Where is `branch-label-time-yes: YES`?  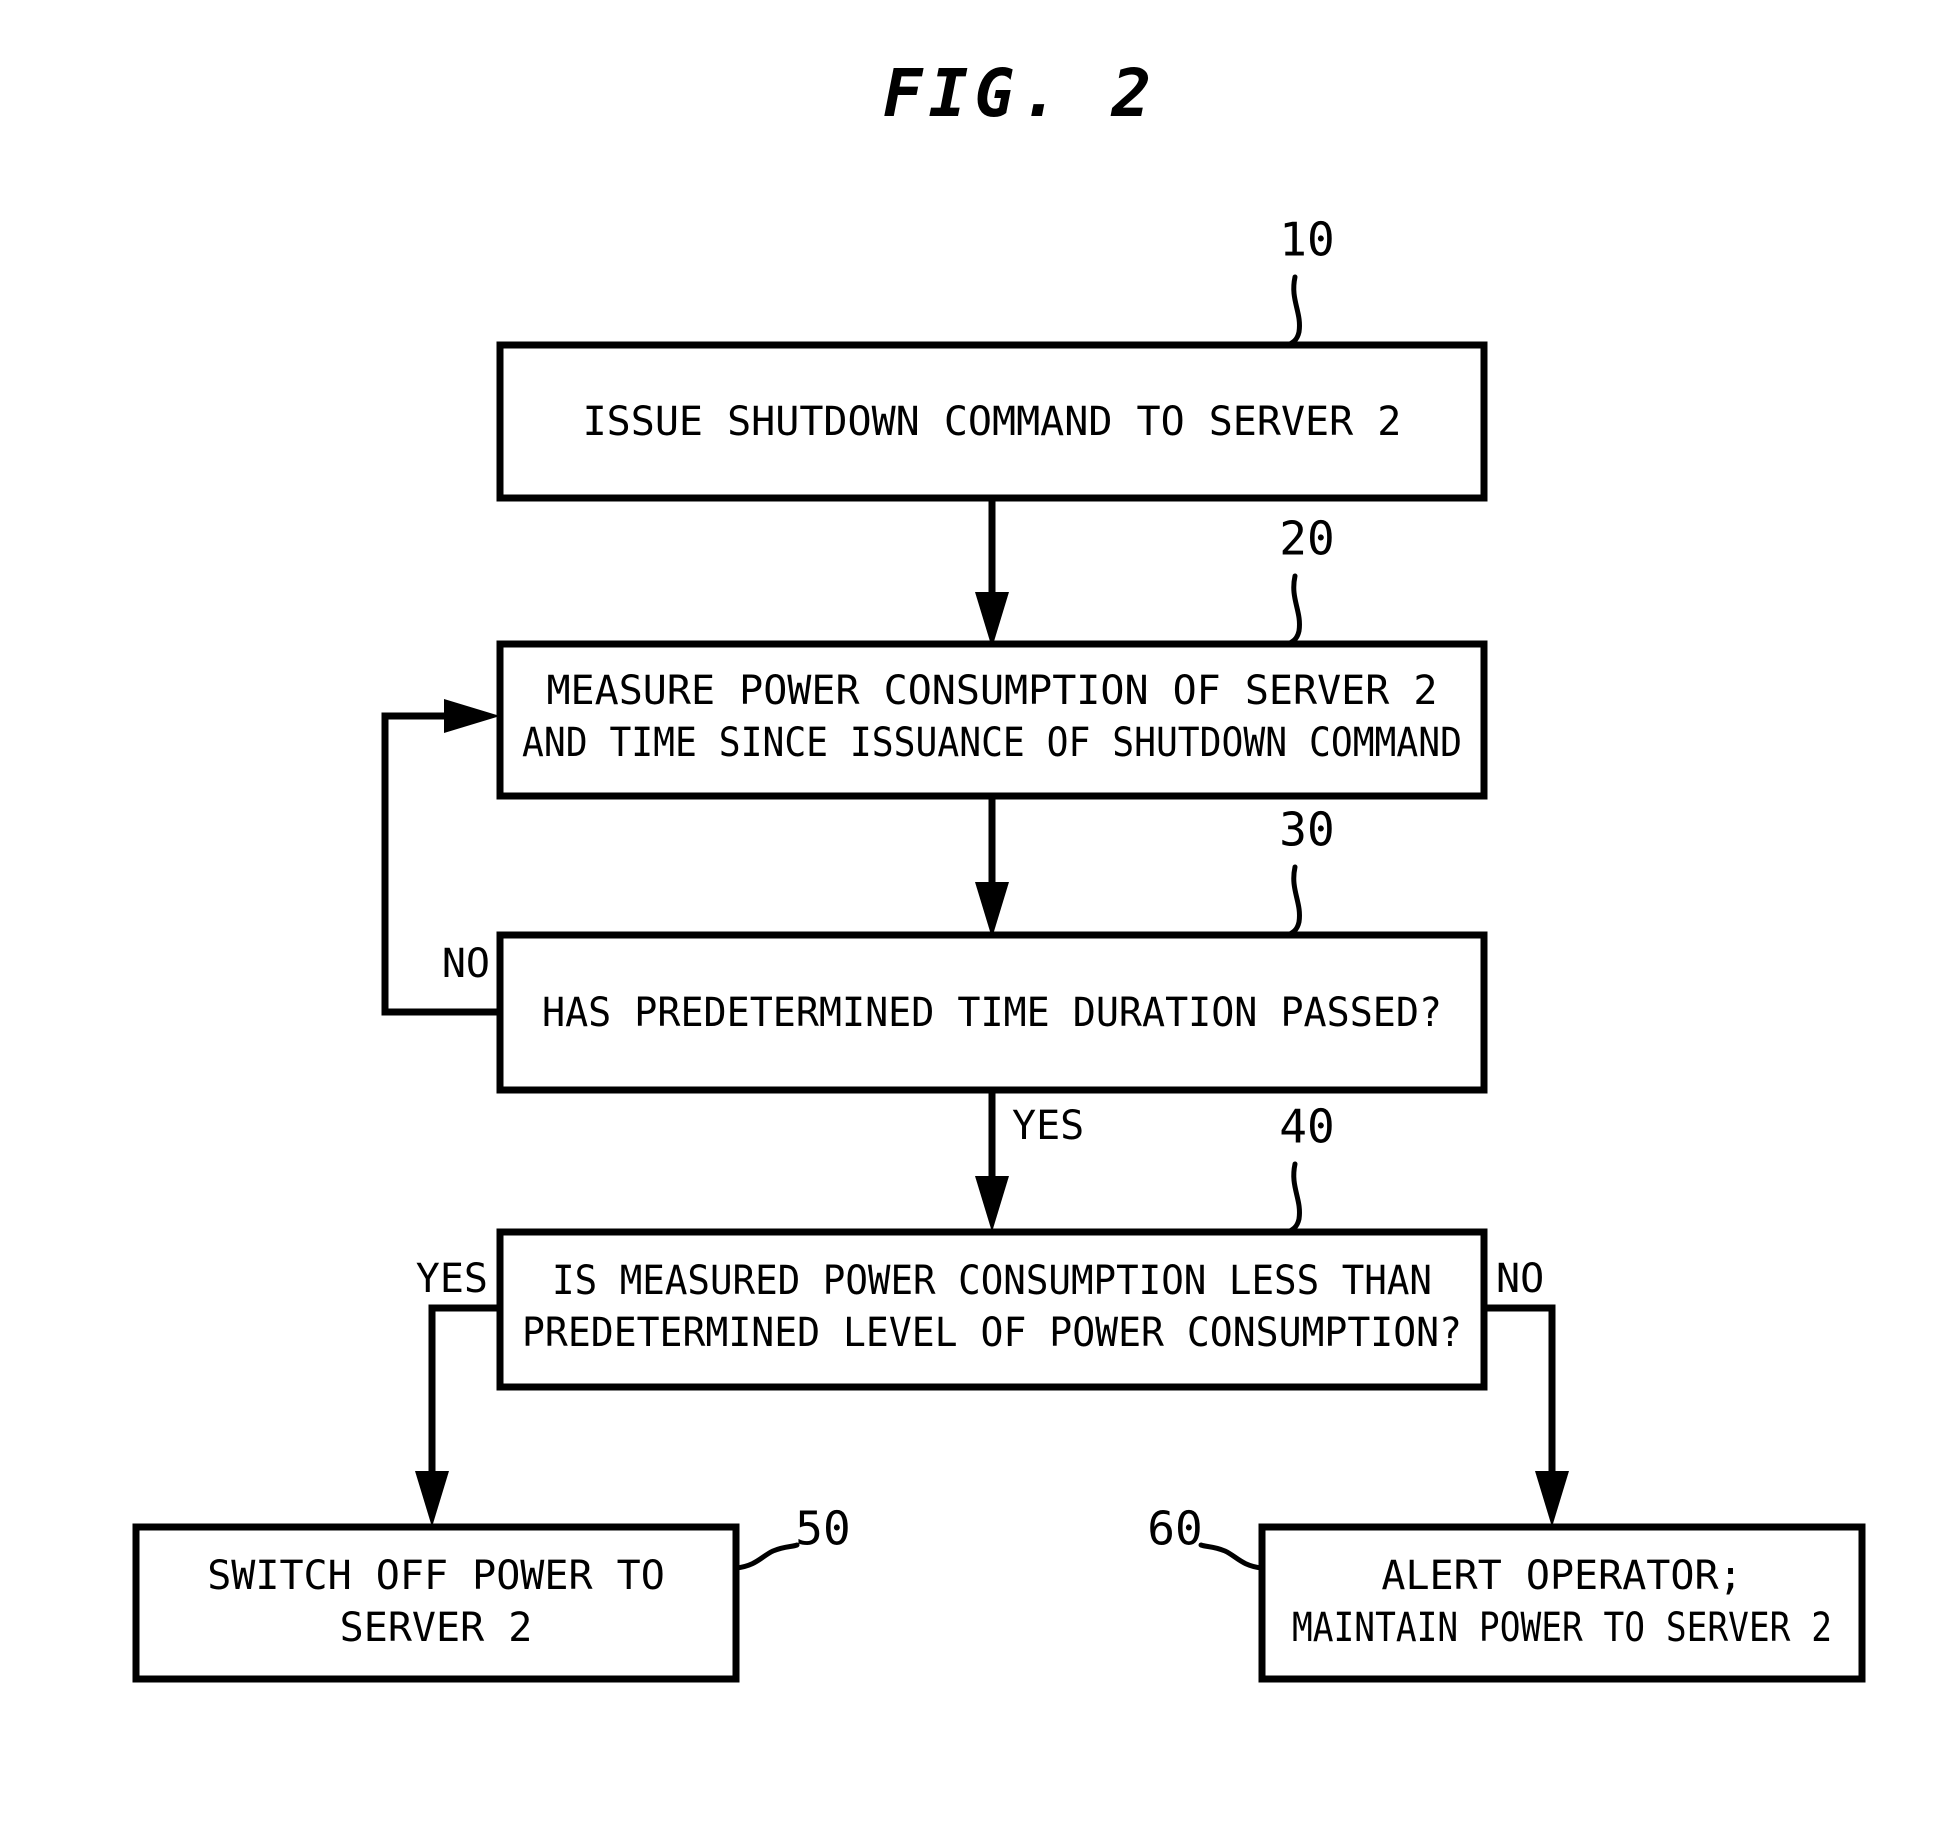
branch-label-time-yes: YES is located at coordinates (1048, 1126).